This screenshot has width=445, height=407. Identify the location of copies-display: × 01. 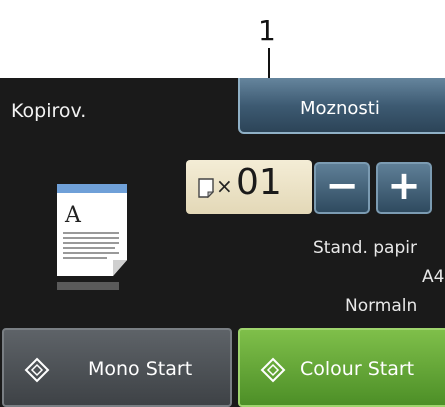
(249, 187).